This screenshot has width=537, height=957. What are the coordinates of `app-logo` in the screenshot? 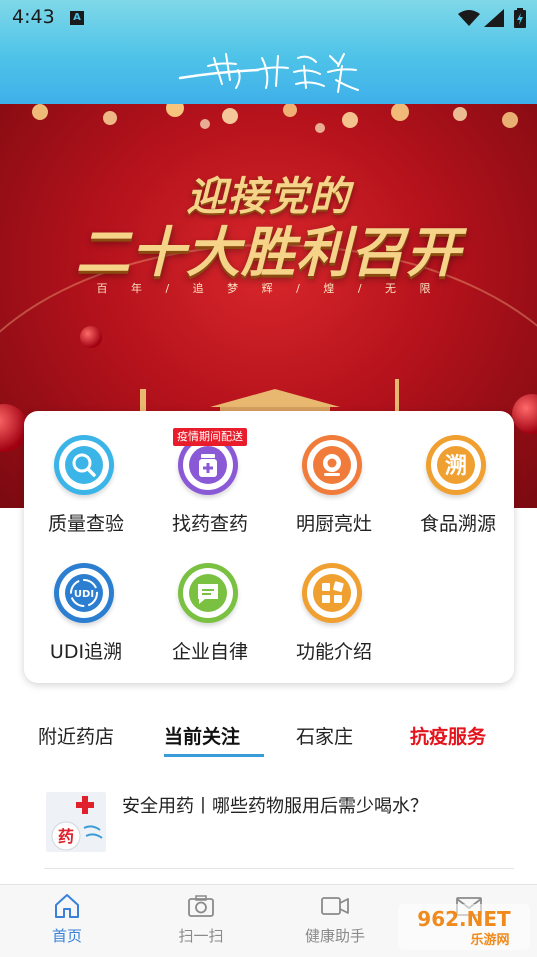 It's located at (273, 71).